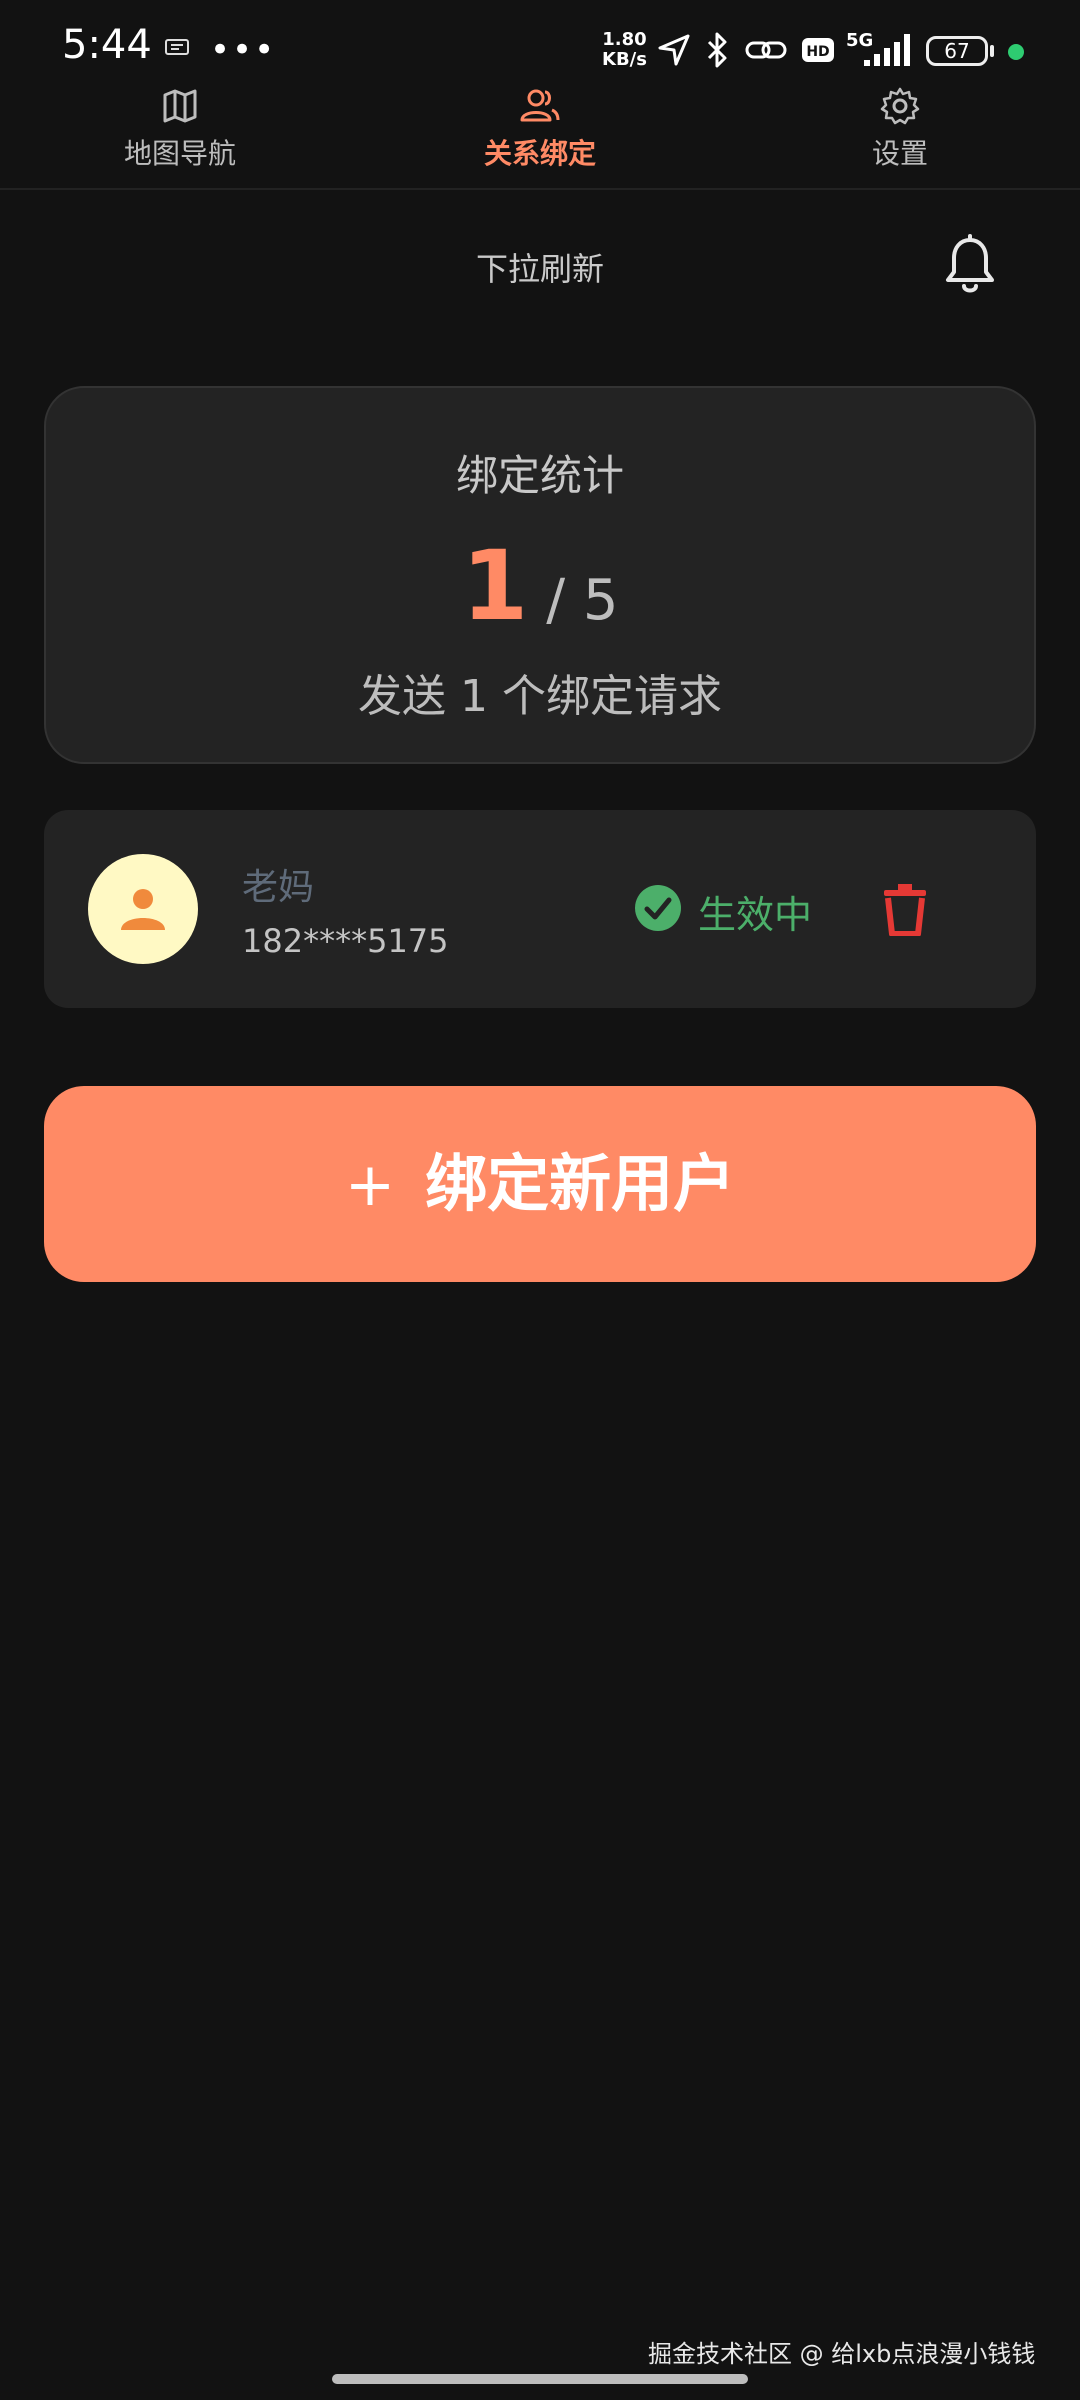  I want to click on hd-icon: HD, so click(818, 50).